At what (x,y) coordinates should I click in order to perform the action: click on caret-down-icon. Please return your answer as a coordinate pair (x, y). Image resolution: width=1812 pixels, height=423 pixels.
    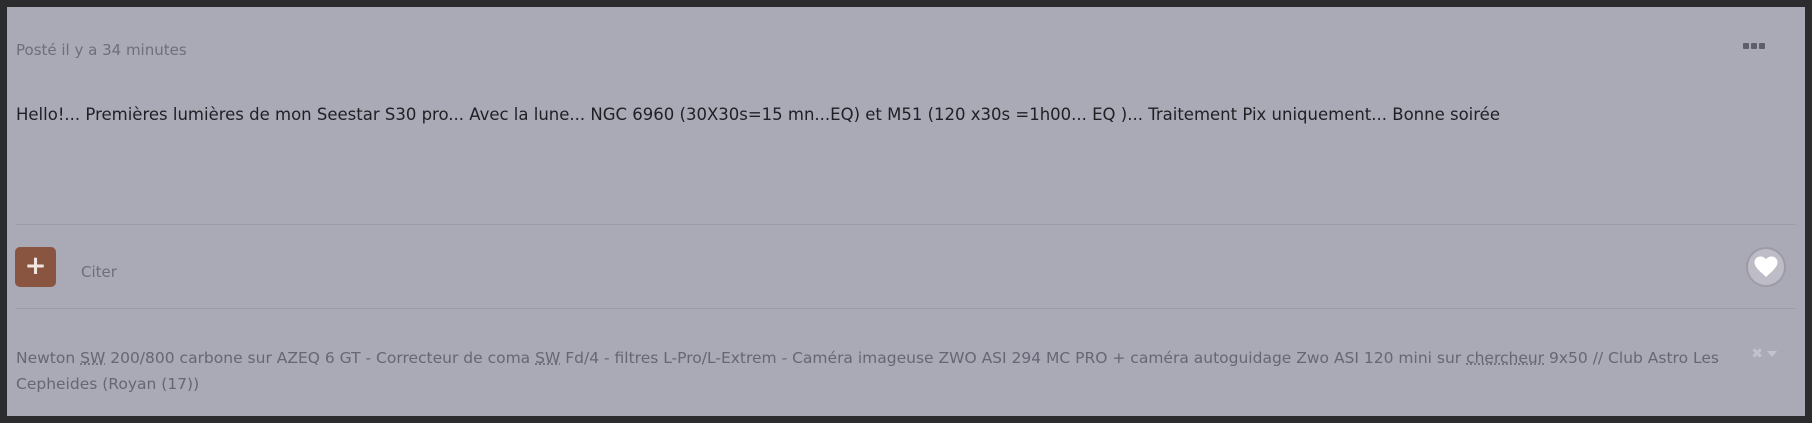
    Looking at the image, I should click on (1772, 354).